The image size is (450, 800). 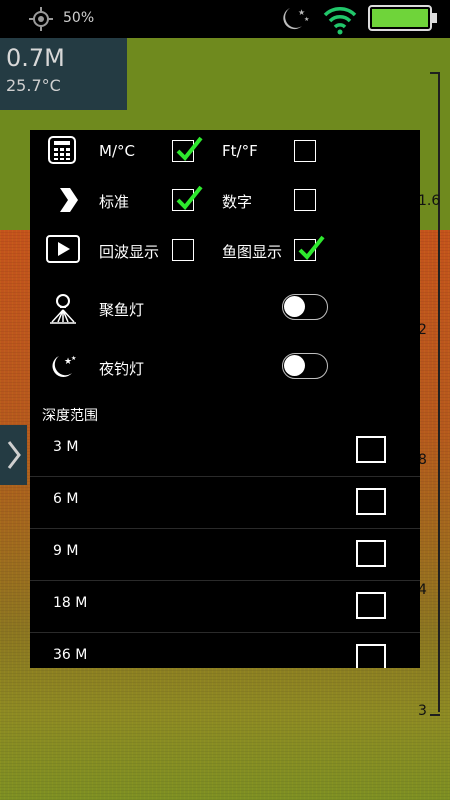 I want to click on standard-mode-label: 标准, so click(x=114, y=202).